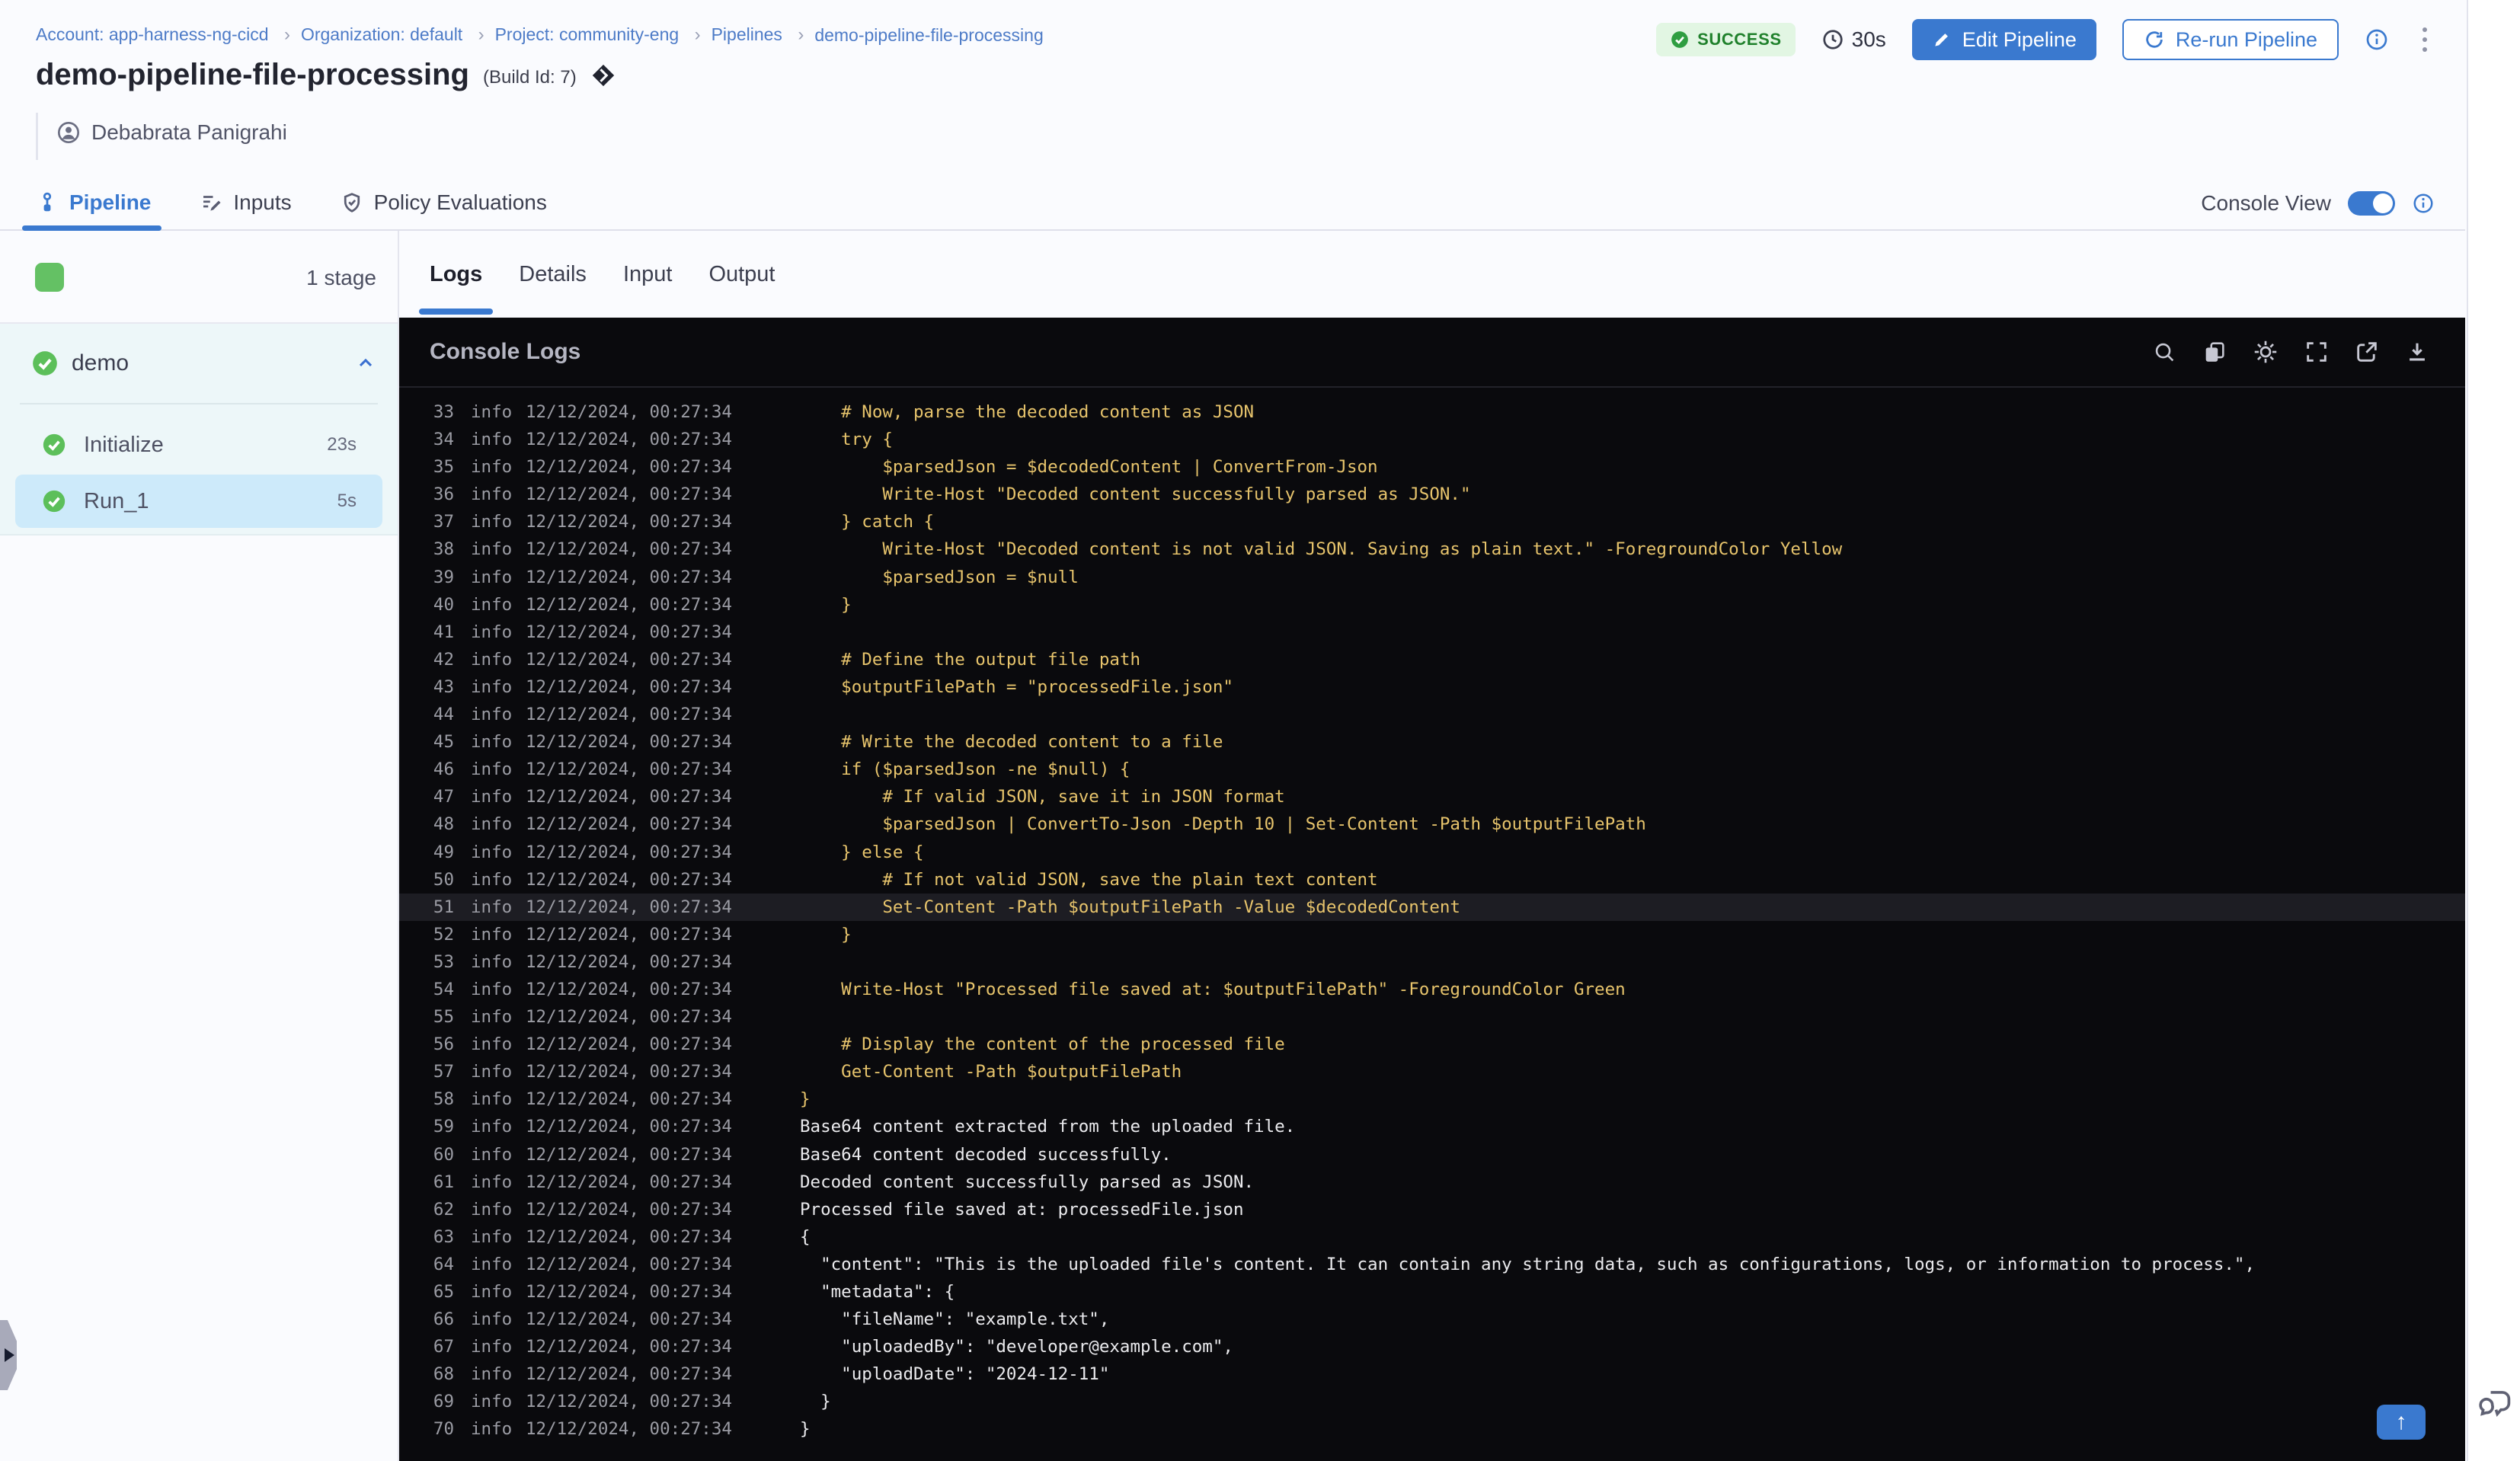 This screenshot has width=2520, height=1461. Describe the element at coordinates (456, 274) in the screenshot. I see `log-tab: Logs` at that location.